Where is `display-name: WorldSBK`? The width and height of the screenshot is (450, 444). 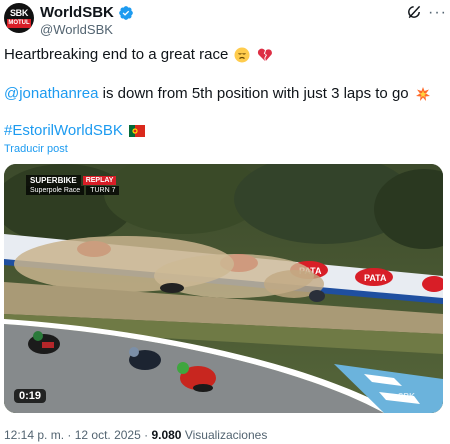 display-name: WorldSBK is located at coordinates (77, 12).